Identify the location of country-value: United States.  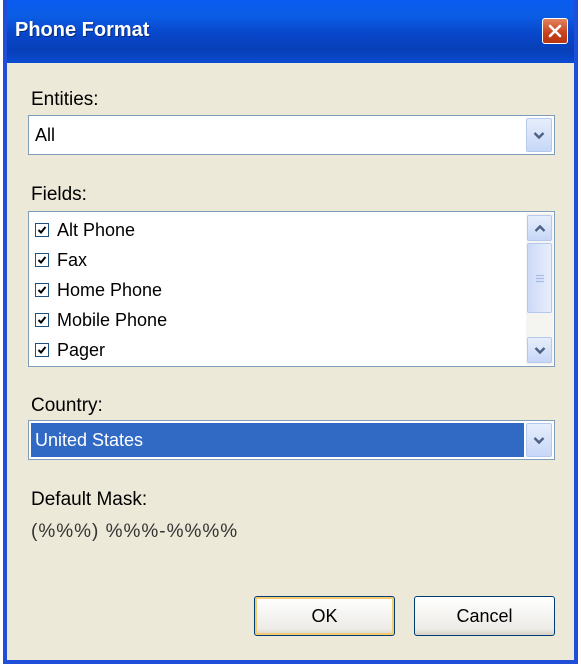
(89, 440).